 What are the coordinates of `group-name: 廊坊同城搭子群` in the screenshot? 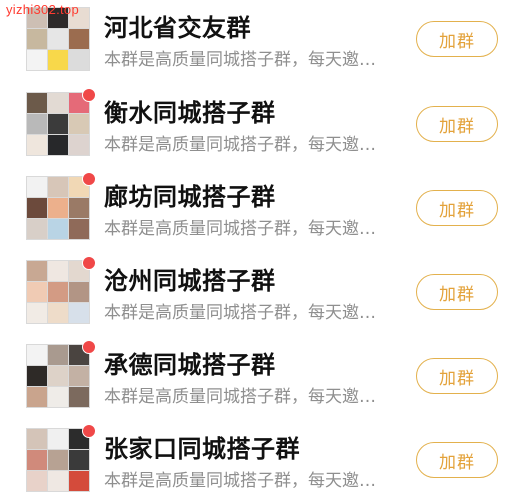 It's located at (190, 197).